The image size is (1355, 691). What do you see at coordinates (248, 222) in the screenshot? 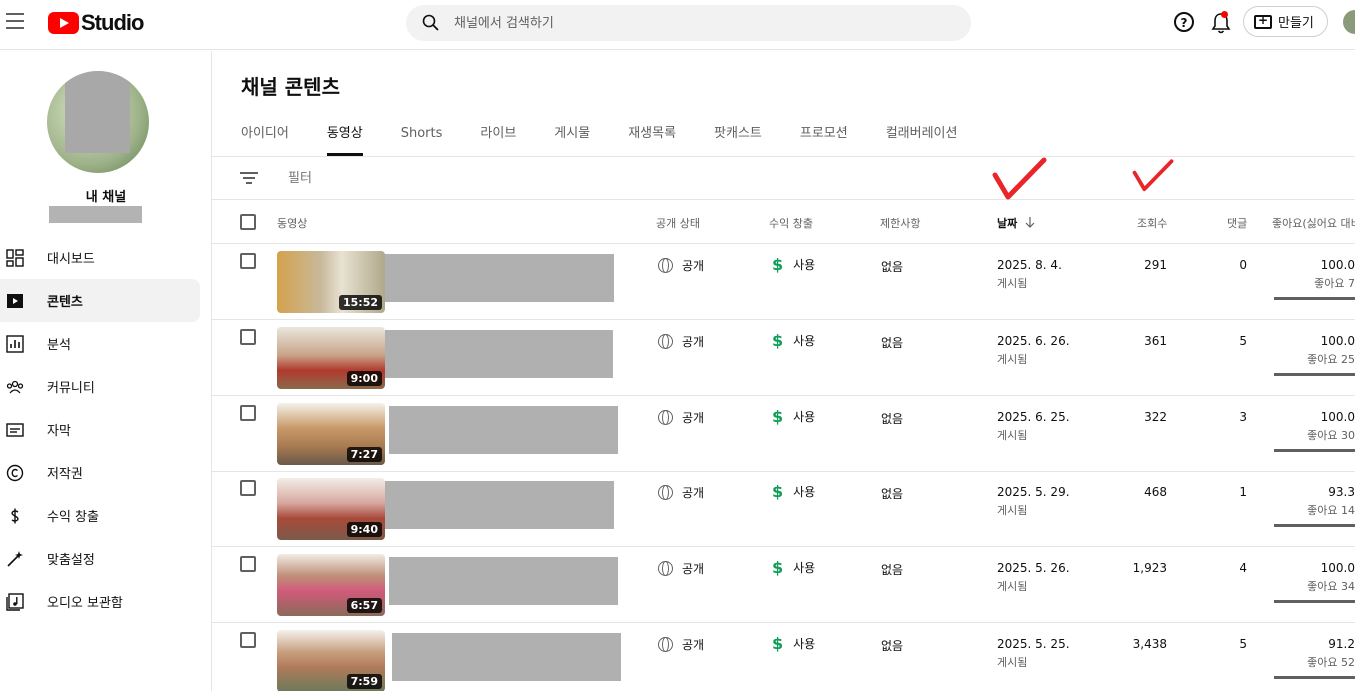
I see `select-all-checkbox` at bounding box center [248, 222].